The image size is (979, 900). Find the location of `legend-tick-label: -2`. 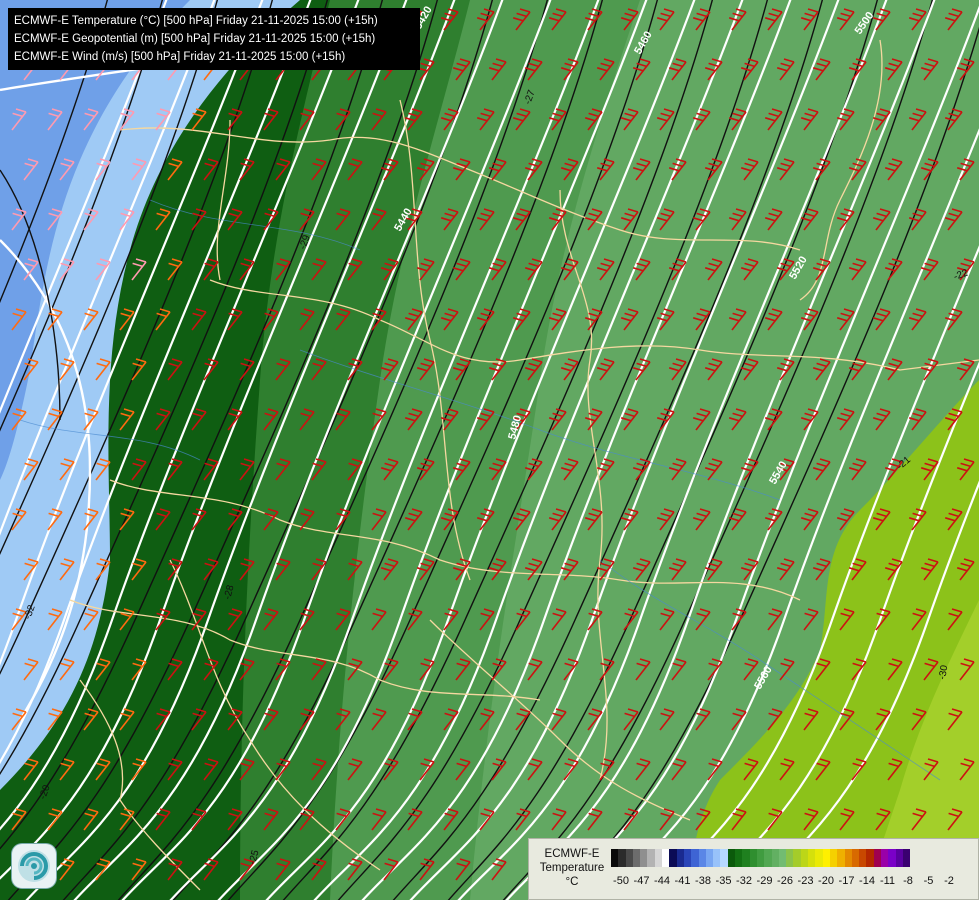

legend-tick-label: -2 is located at coordinates (949, 881).